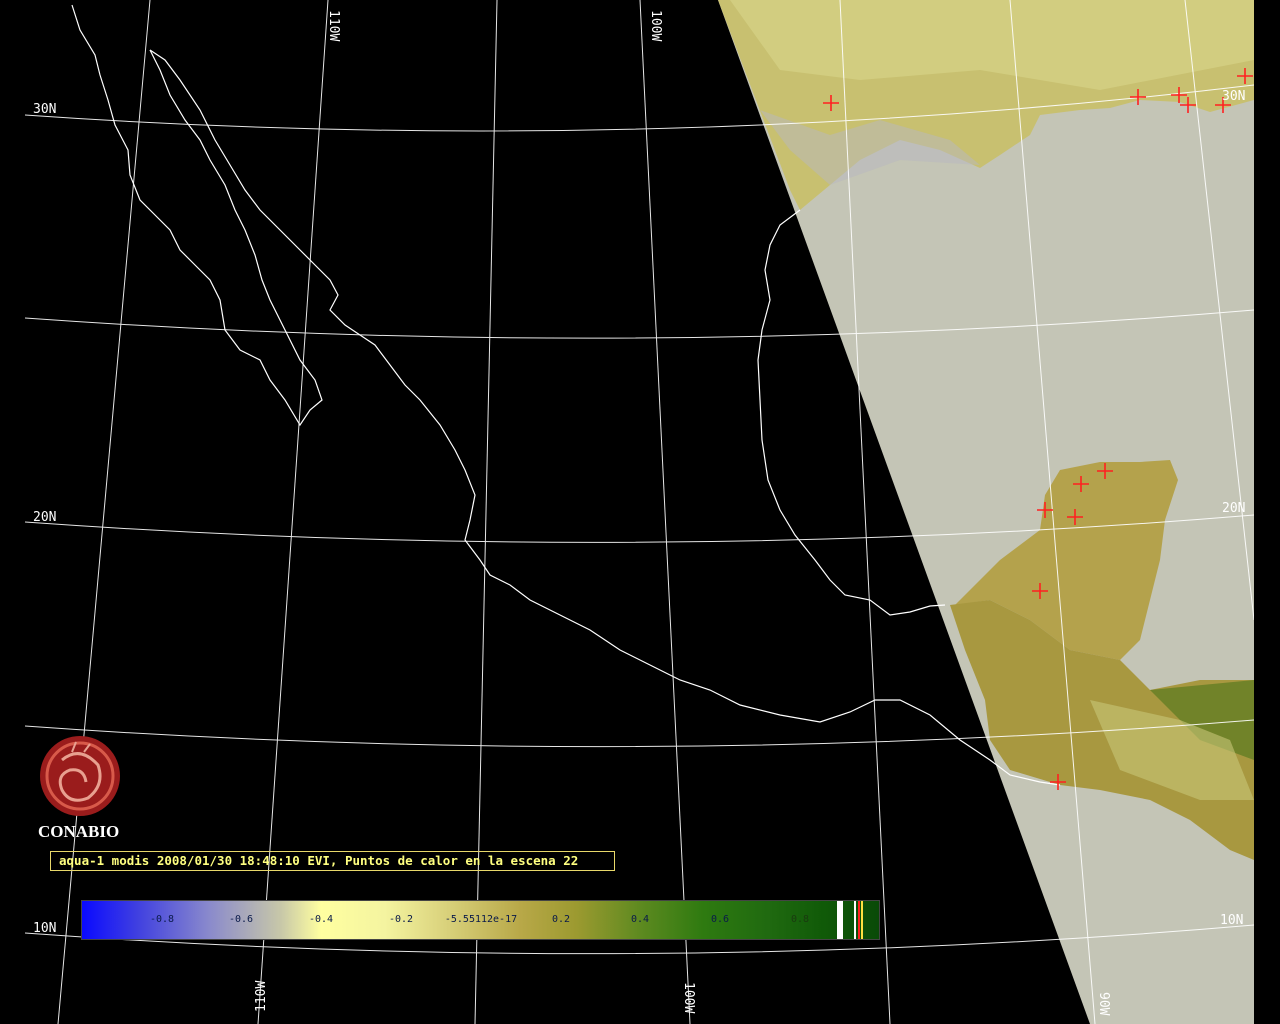 This screenshot has height=1024, width=1280. I want to click on colorbar-tick: -0.2, so click(401, 919).